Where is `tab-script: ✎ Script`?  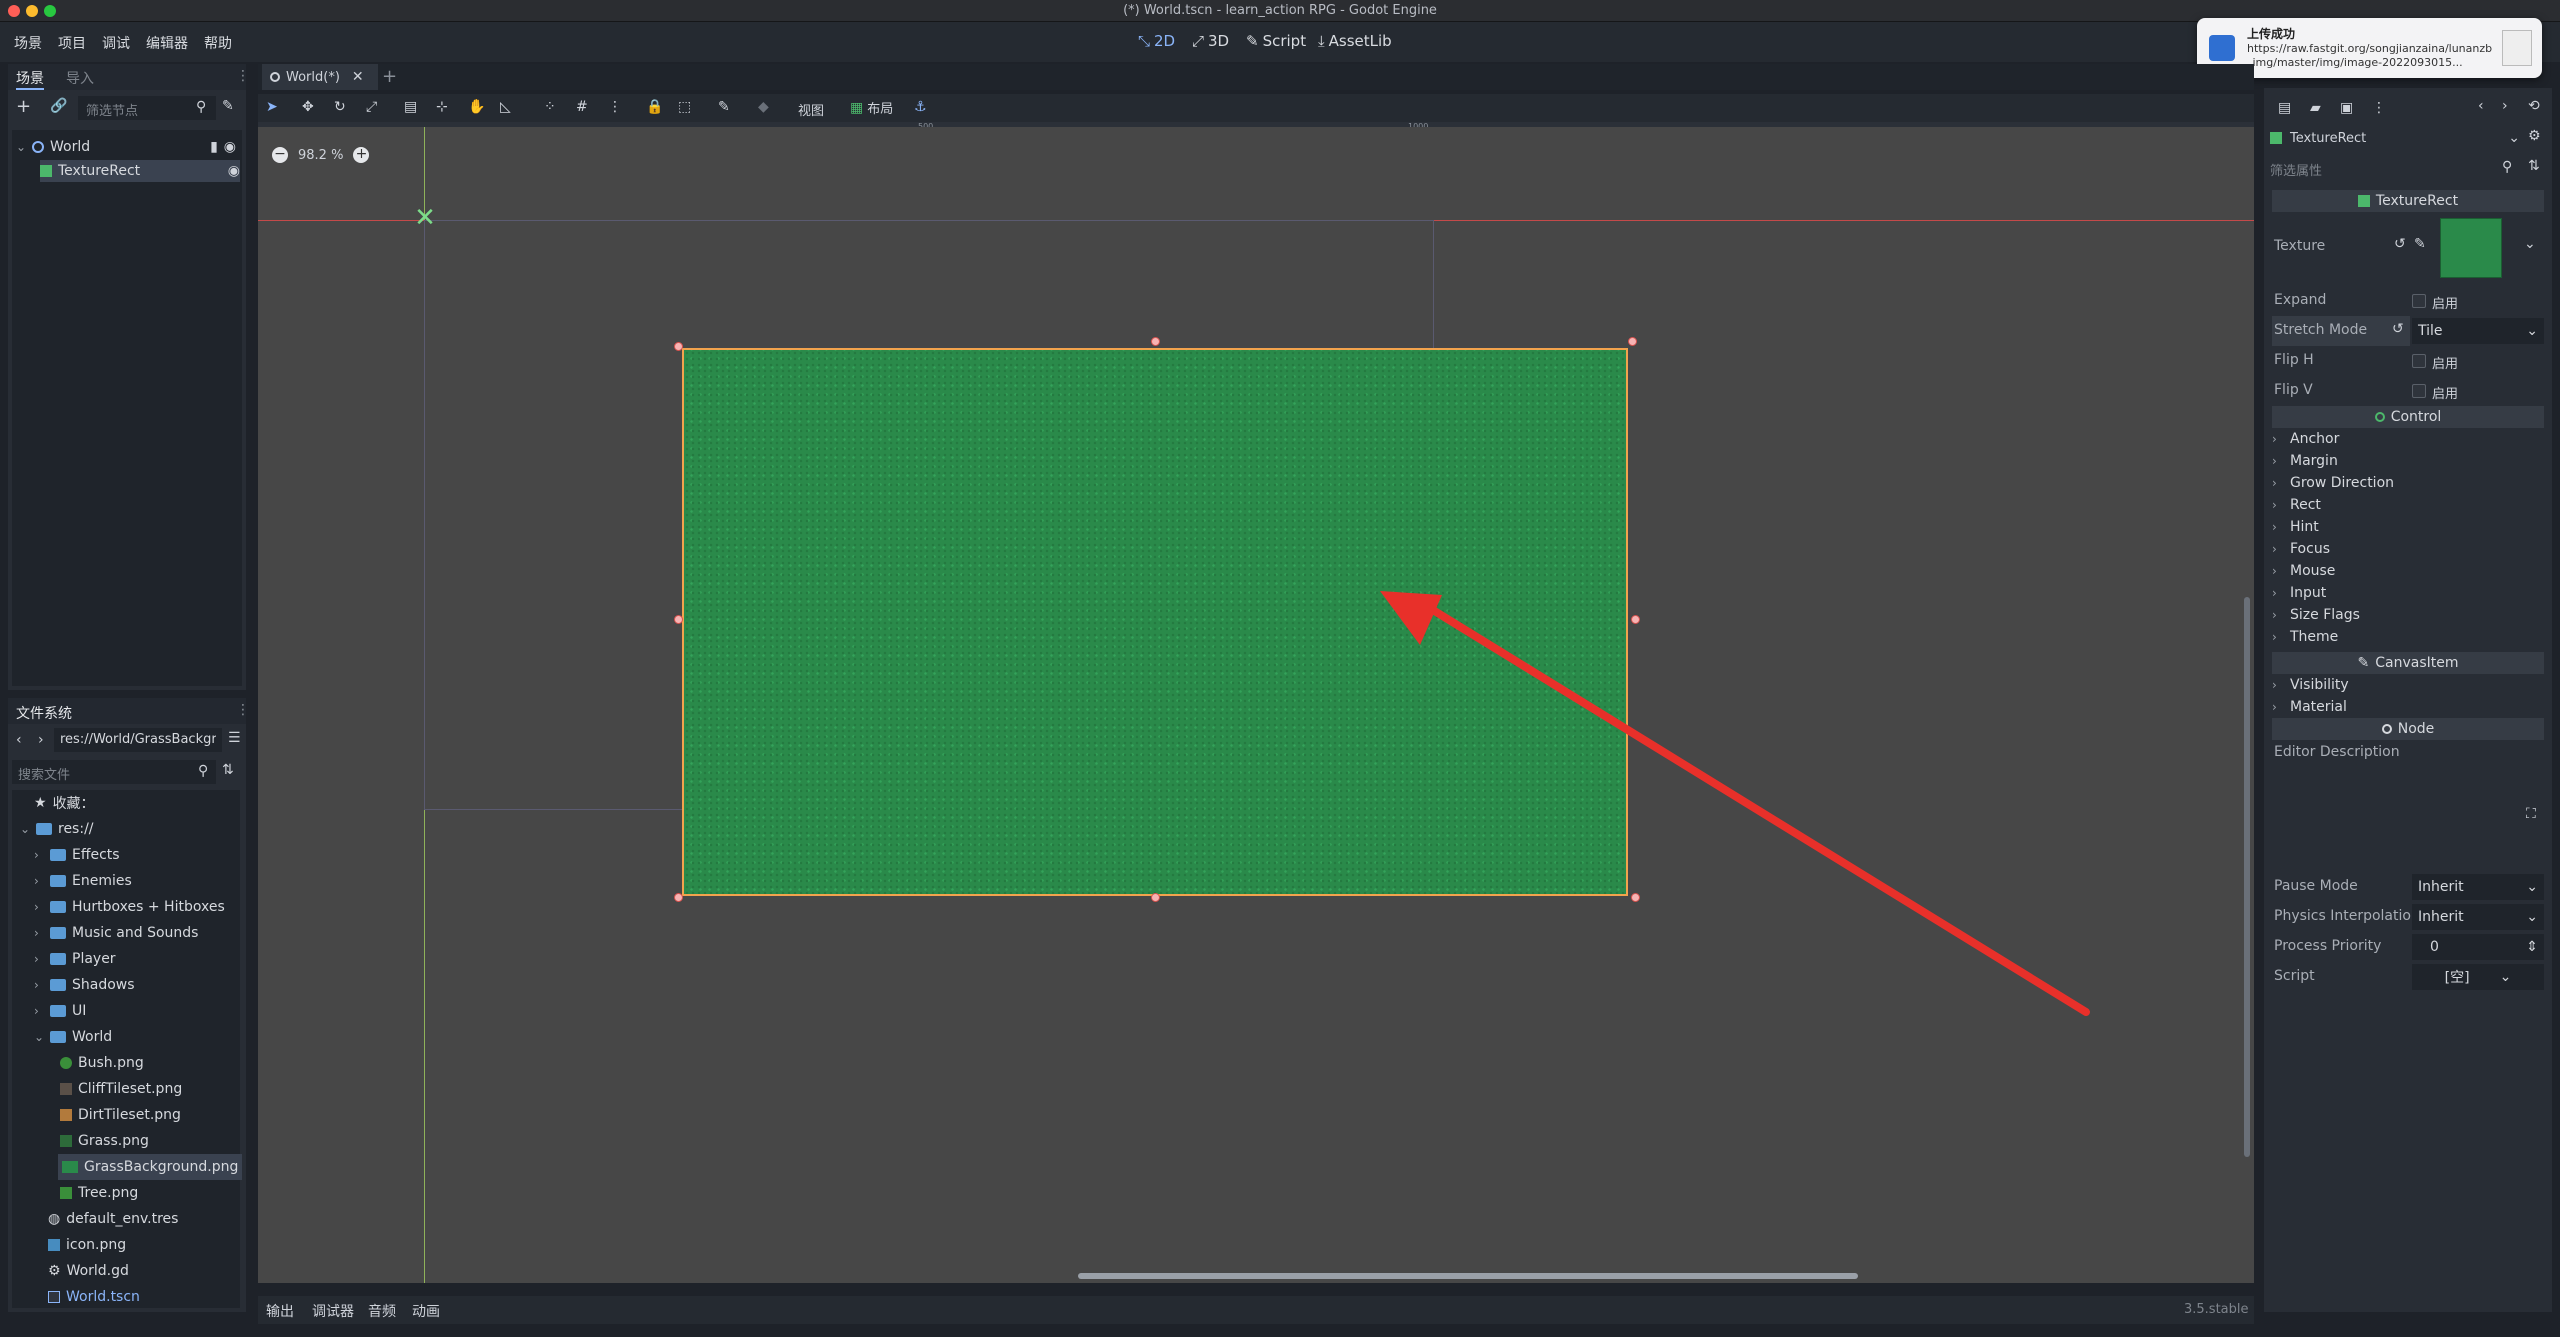
tab-script: ✎ Script is located at coordinates (1276, 41).